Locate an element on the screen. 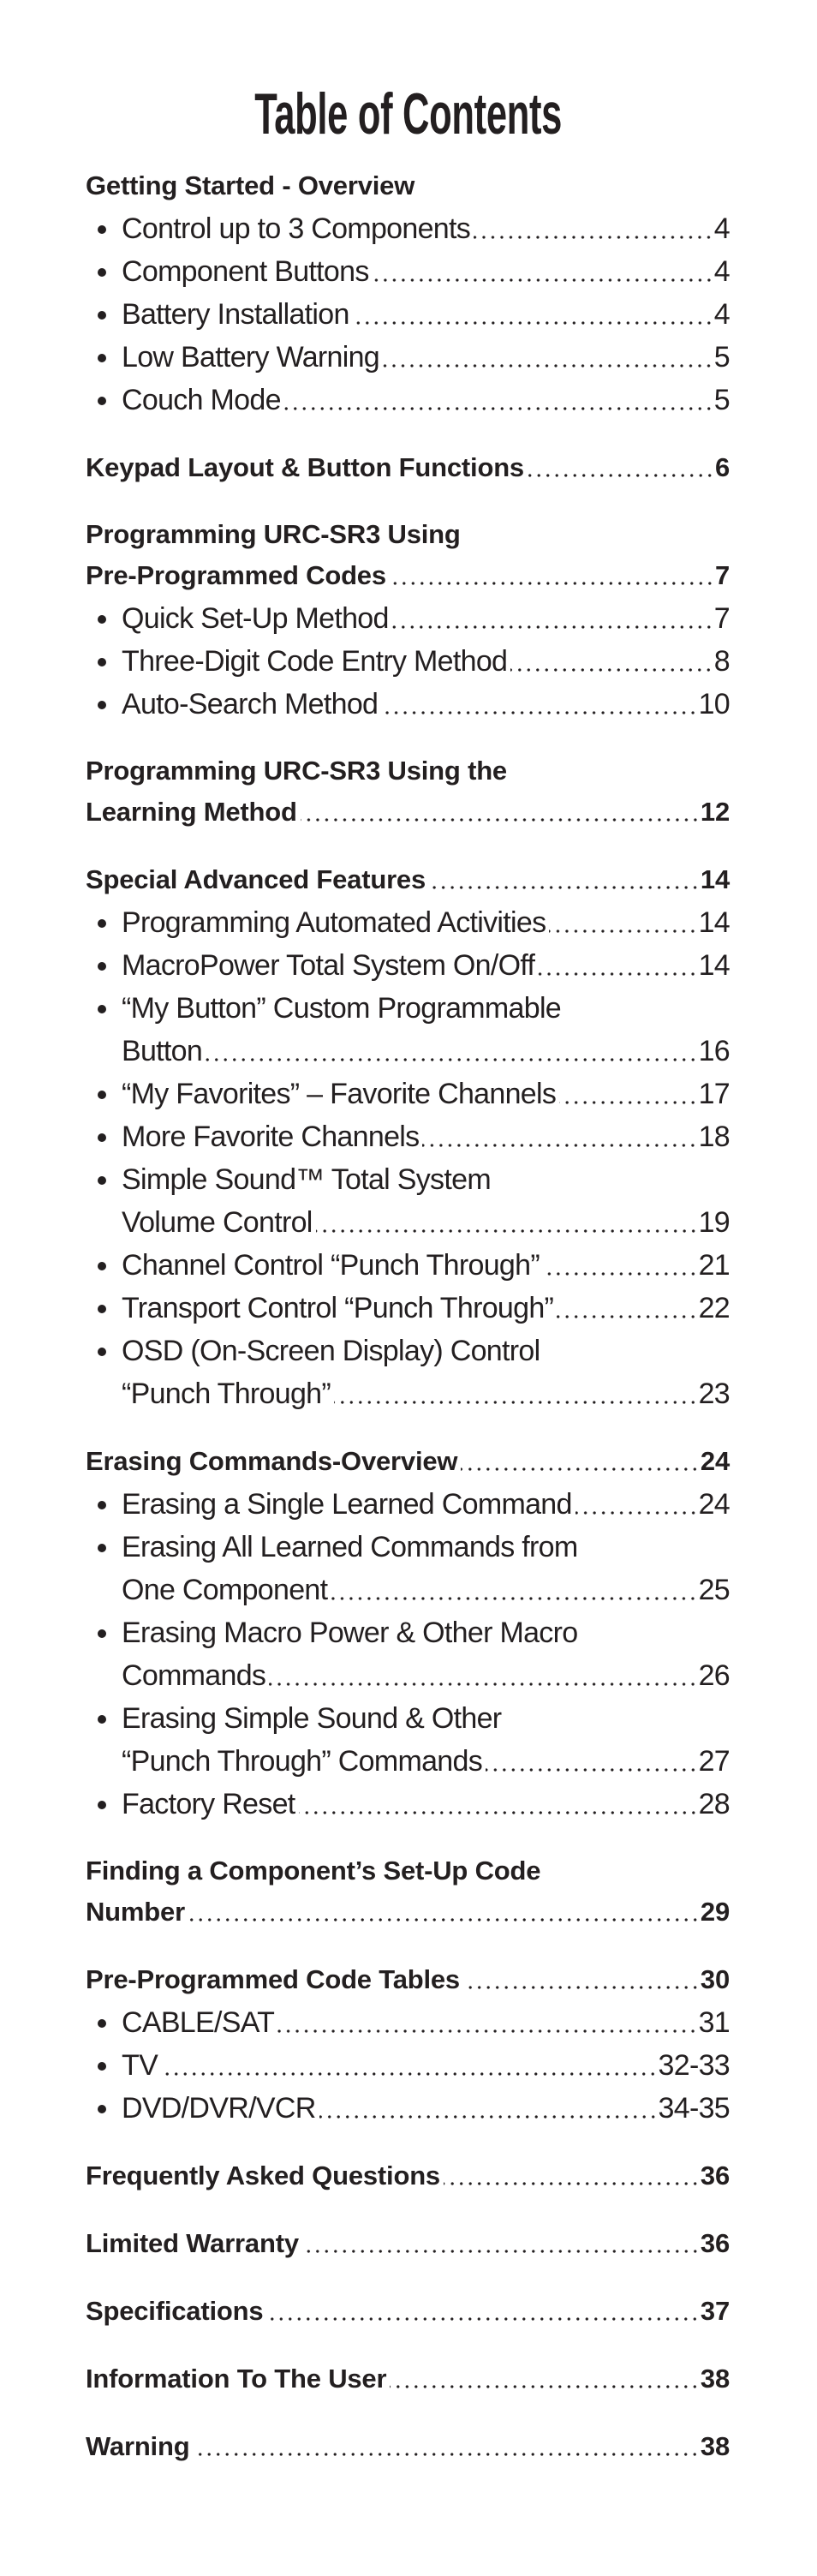 The height and width of the screenshot is (2576, 817). section-heading: Information To The User 38 is located at coordinates (408, 2379).